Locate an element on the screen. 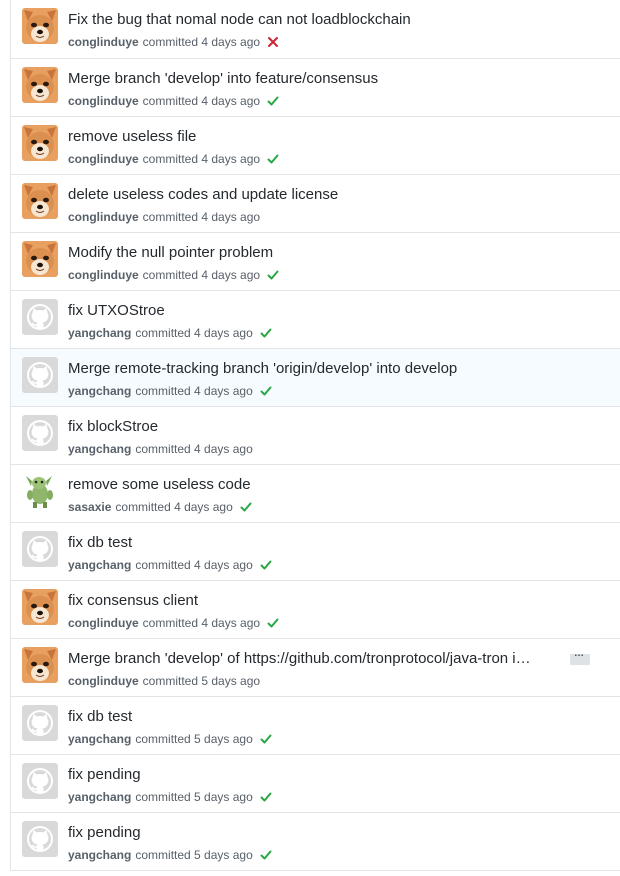  commit-title-link: Modify the null pointer problem is located at coordinates (170, 253).